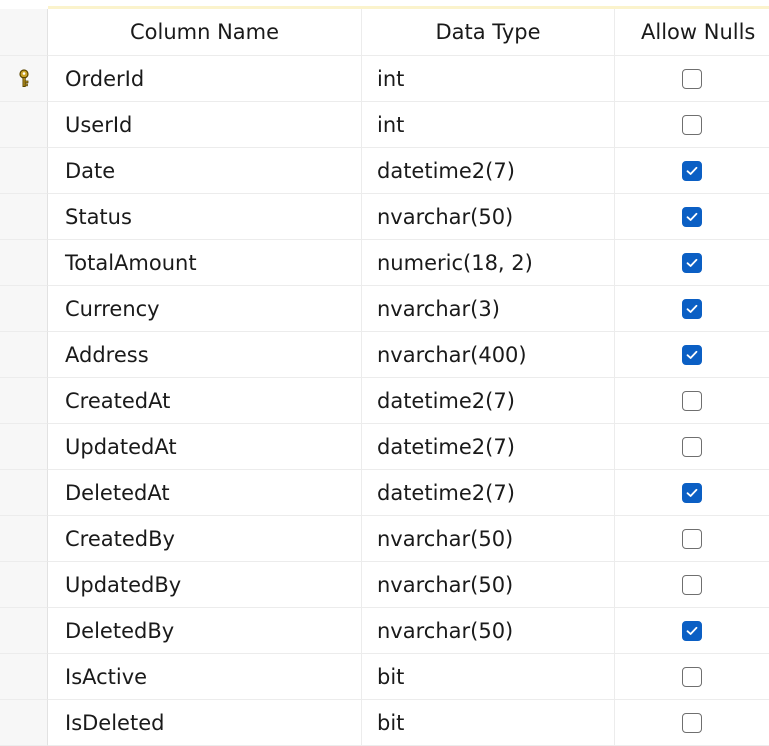 Image resolution: width=769 pixels, height=746 pixels. I want to click on table-row-userid: UserId int, so click(384, 125).